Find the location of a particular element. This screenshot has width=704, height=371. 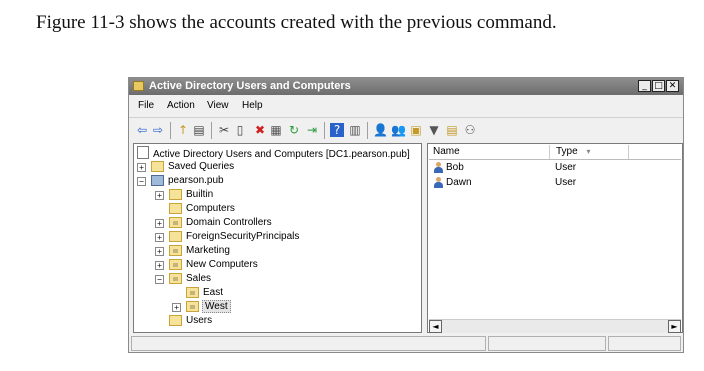

menu-bar: File Action View Help is located at coordinates (406, 105).